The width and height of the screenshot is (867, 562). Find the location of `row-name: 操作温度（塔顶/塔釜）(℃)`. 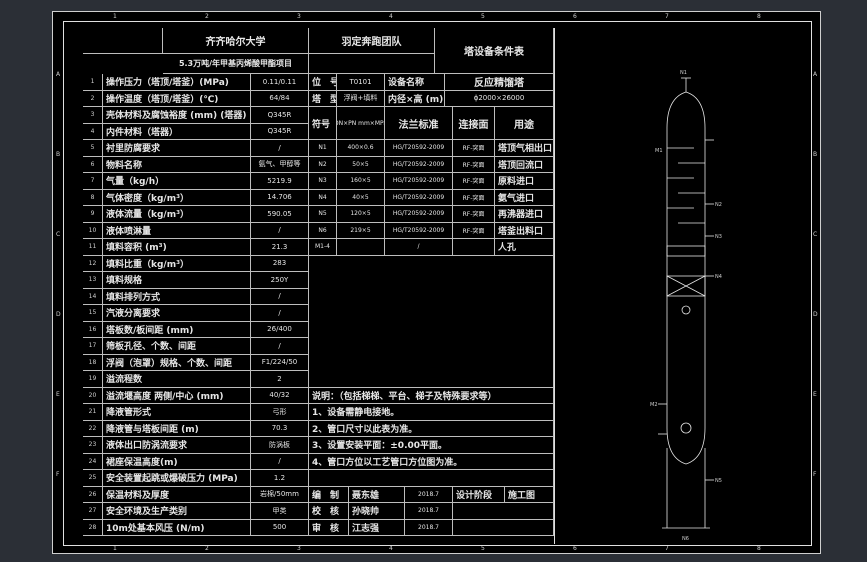

row-name: 操作温度（塔顶/塔釜）(℃) is located at coordinates (177, 98).